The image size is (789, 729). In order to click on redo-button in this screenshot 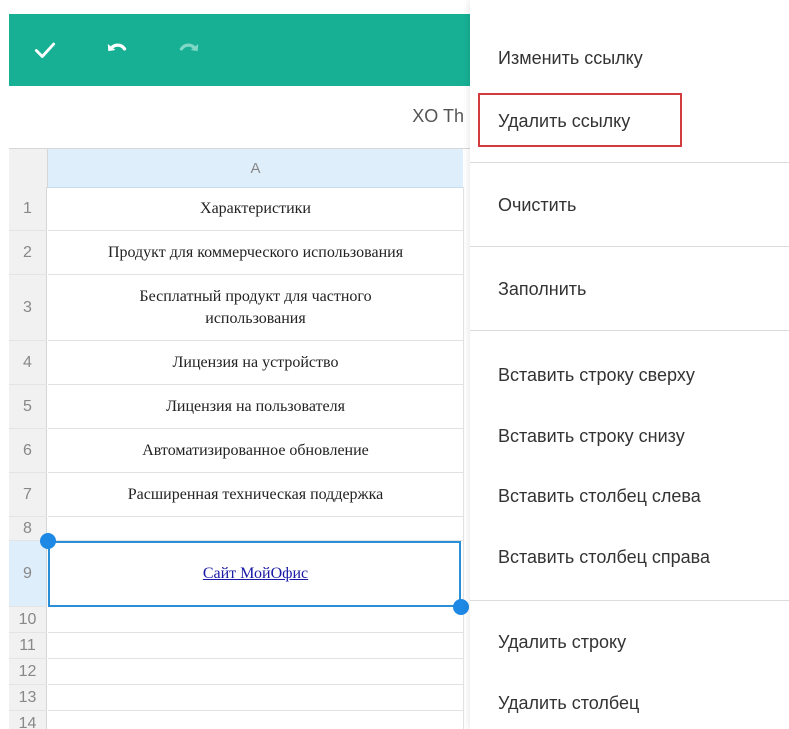, I will do `click(189, 50)`.